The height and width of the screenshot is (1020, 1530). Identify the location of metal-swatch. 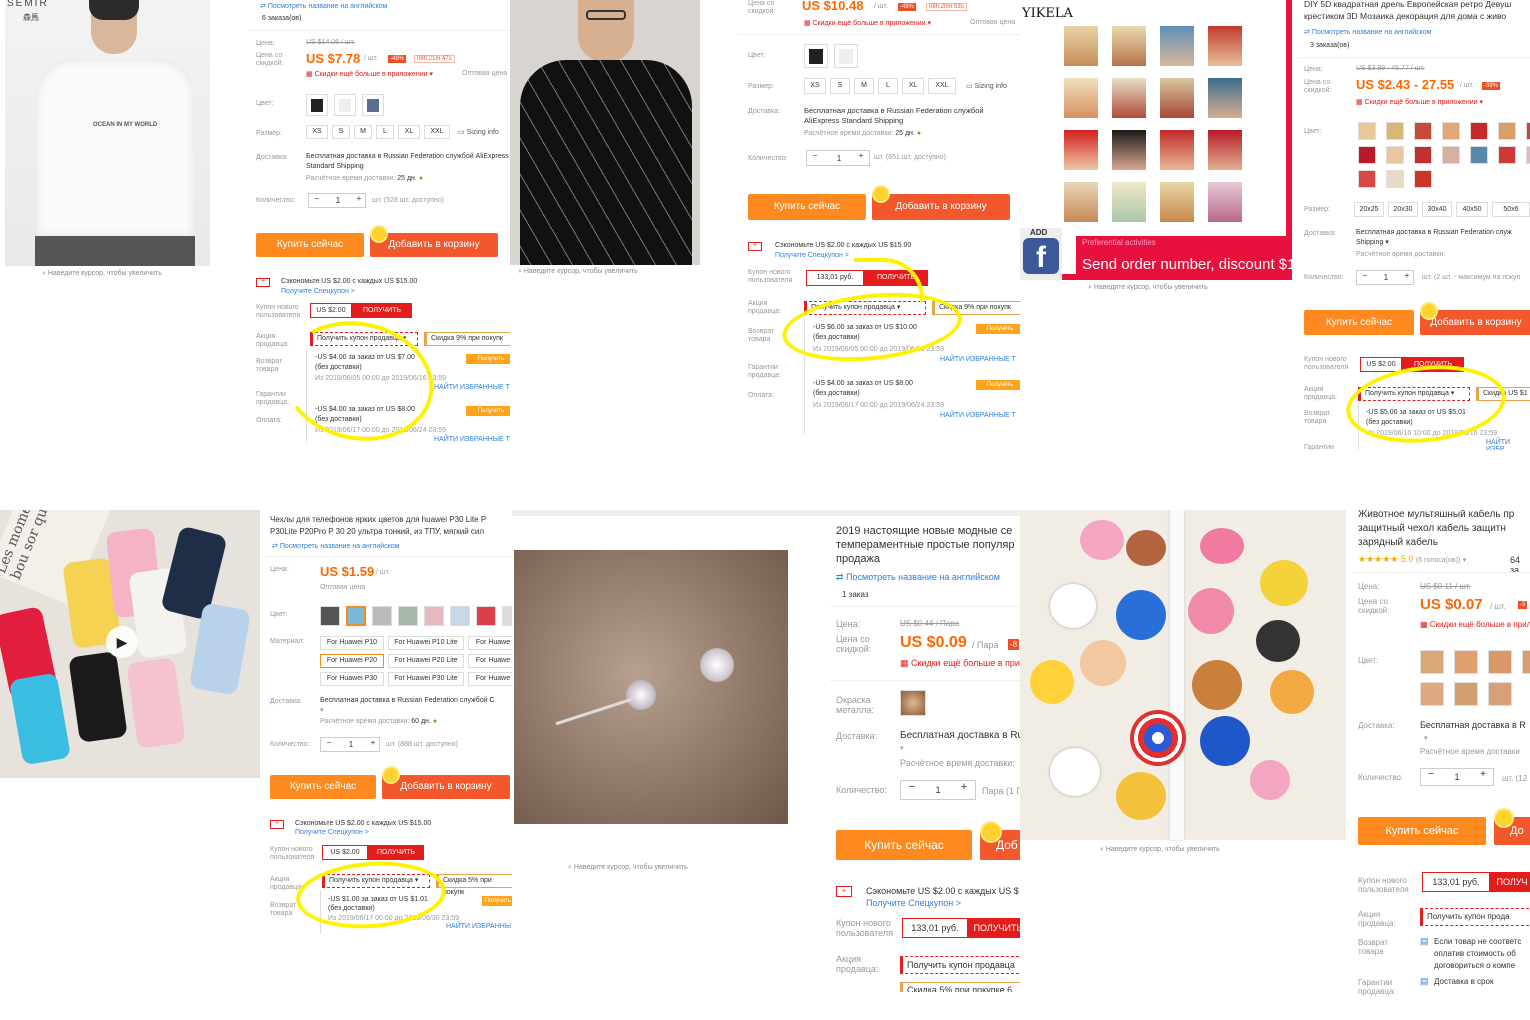
(913, 703).